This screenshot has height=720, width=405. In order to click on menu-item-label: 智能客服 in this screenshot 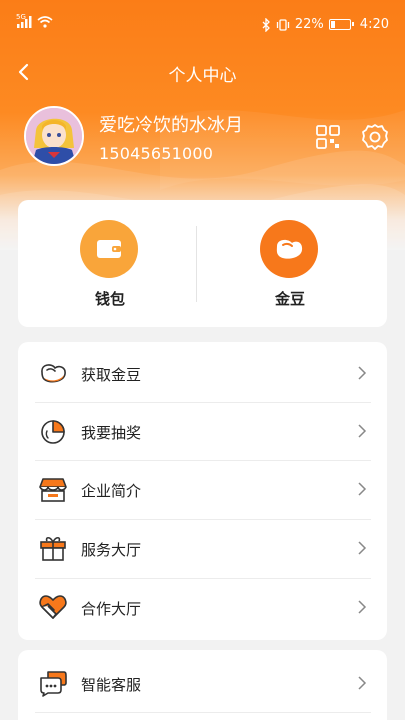, I will do `click(111, 685)`.